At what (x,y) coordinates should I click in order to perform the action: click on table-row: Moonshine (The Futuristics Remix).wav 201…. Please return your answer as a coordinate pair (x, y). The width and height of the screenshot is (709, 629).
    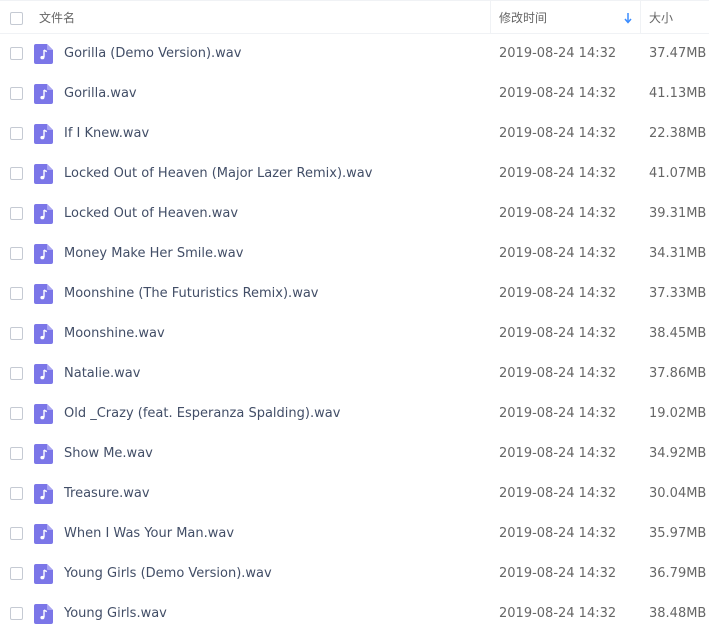
    Looking at the image, I should click on (354, 294).